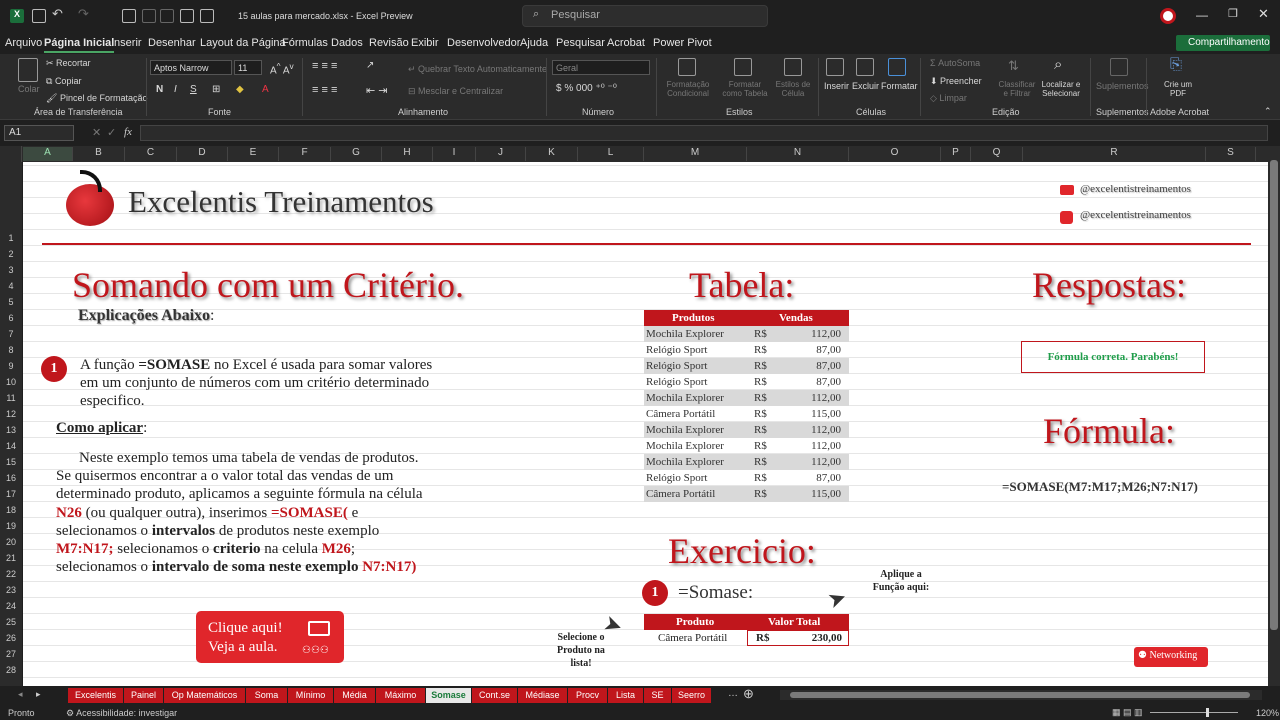 Image resolution: width=1280 pixels, height=720 pixels. Describe the element at coordinates (207, 16) in the screenshot. I see `quick-print-icon` at that location.